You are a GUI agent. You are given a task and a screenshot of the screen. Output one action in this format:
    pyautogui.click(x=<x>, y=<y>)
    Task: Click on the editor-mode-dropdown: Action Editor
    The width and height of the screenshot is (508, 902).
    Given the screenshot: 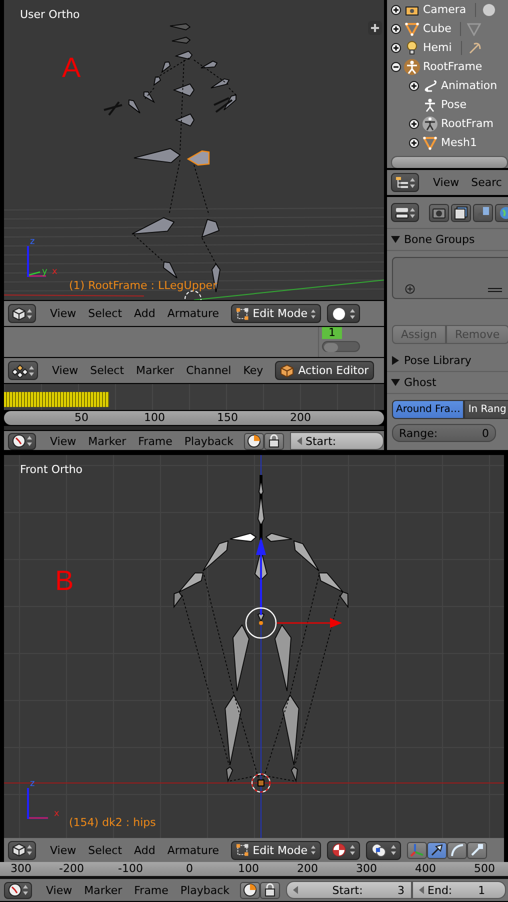 What is the action you would take?
    pyautogui.click(x=324, y=370)
    